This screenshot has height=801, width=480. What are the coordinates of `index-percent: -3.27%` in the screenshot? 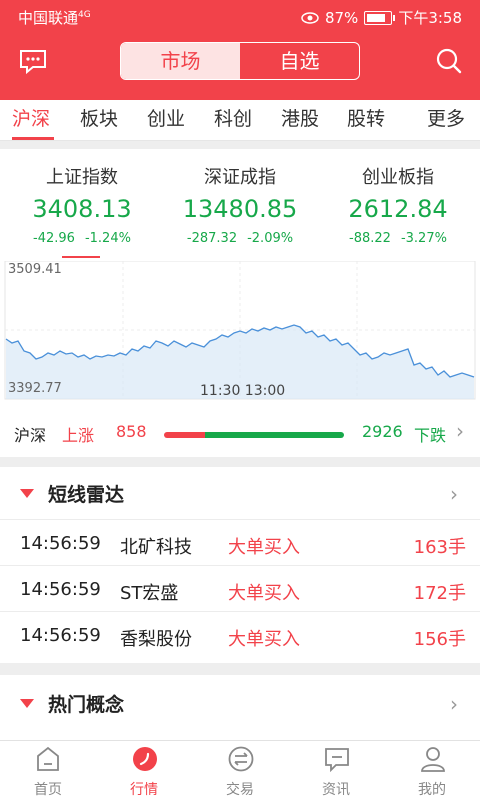 It's located at (423, 238).